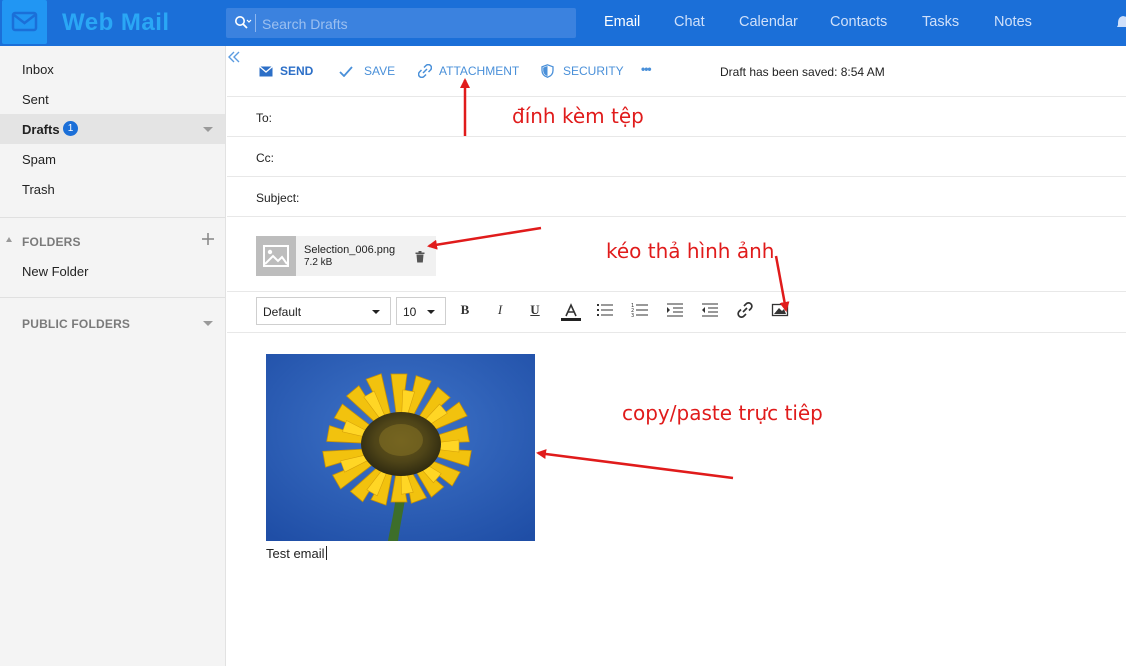 This screenshot has height=666, width=1126. Describe the element at coordinates (722, 413) in the screenshot. I see `annotation-paste: copy/paste trực tiêp` at that location.